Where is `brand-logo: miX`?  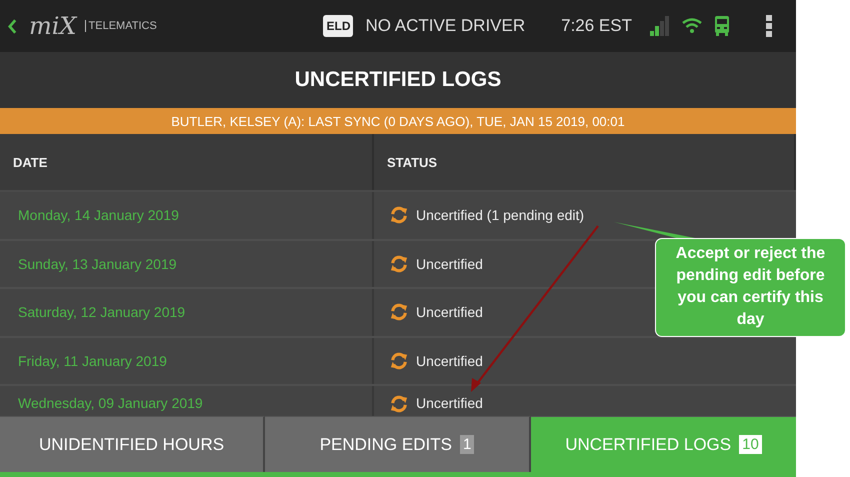
brand-logo: miX is located at coordinates (53, 26).